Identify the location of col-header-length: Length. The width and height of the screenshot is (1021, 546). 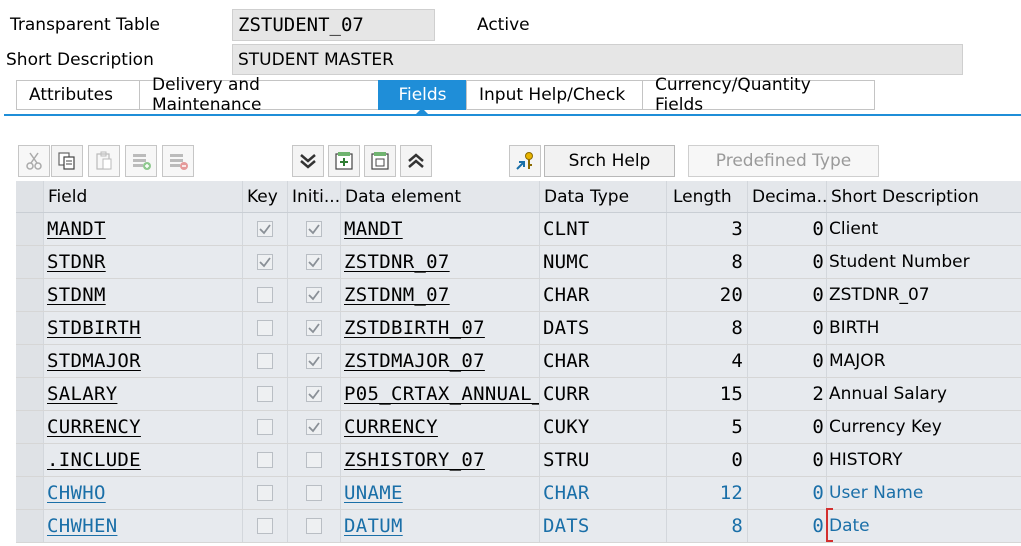
(707, 196).